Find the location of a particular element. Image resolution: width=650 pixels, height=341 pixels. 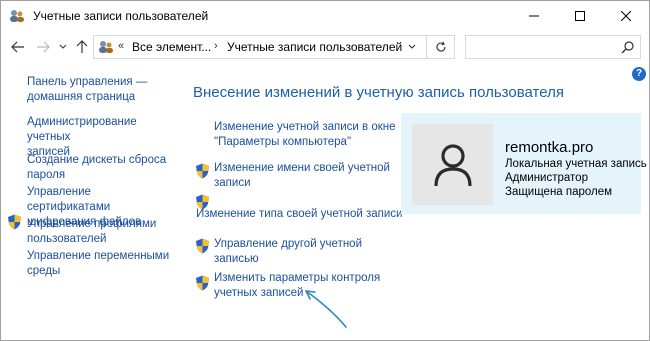

sidebar-item-label: среды is located at coordinates (44, 271).